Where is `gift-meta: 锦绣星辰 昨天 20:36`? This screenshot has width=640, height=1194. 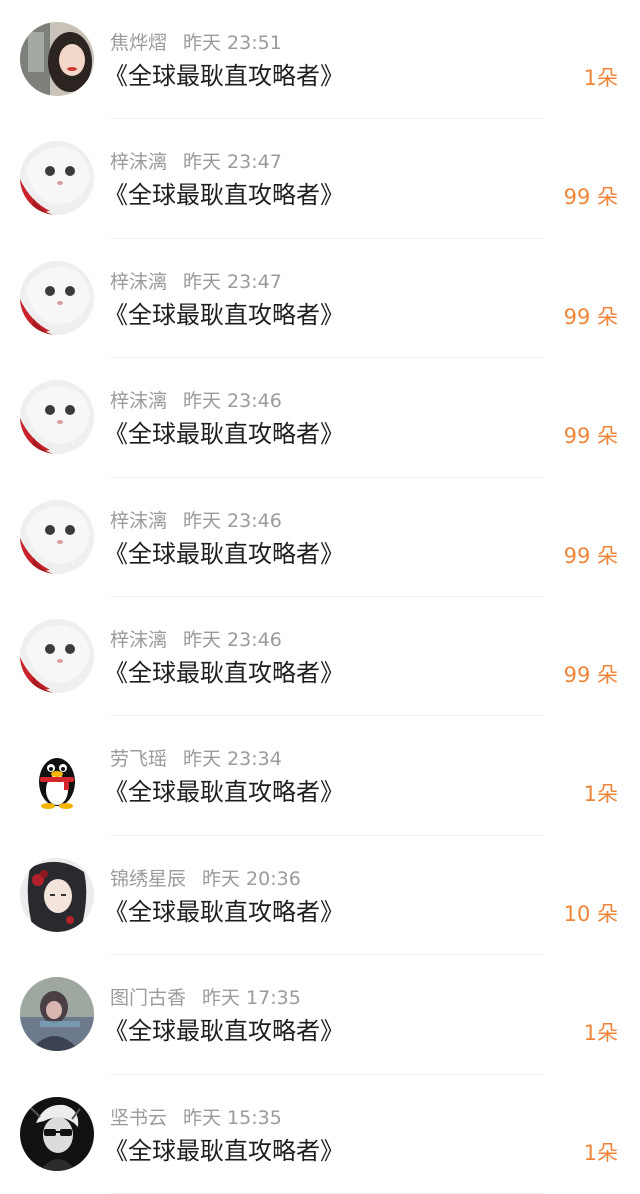
gift-meta: 锦绣星辰 昨天 20:36 is located at coordinates (205, 879).